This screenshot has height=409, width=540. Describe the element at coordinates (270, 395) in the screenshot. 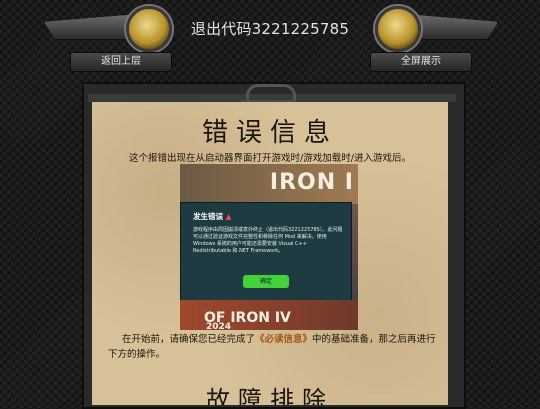

I see `section-heading-troubleshoot: 故障排除` at that location.